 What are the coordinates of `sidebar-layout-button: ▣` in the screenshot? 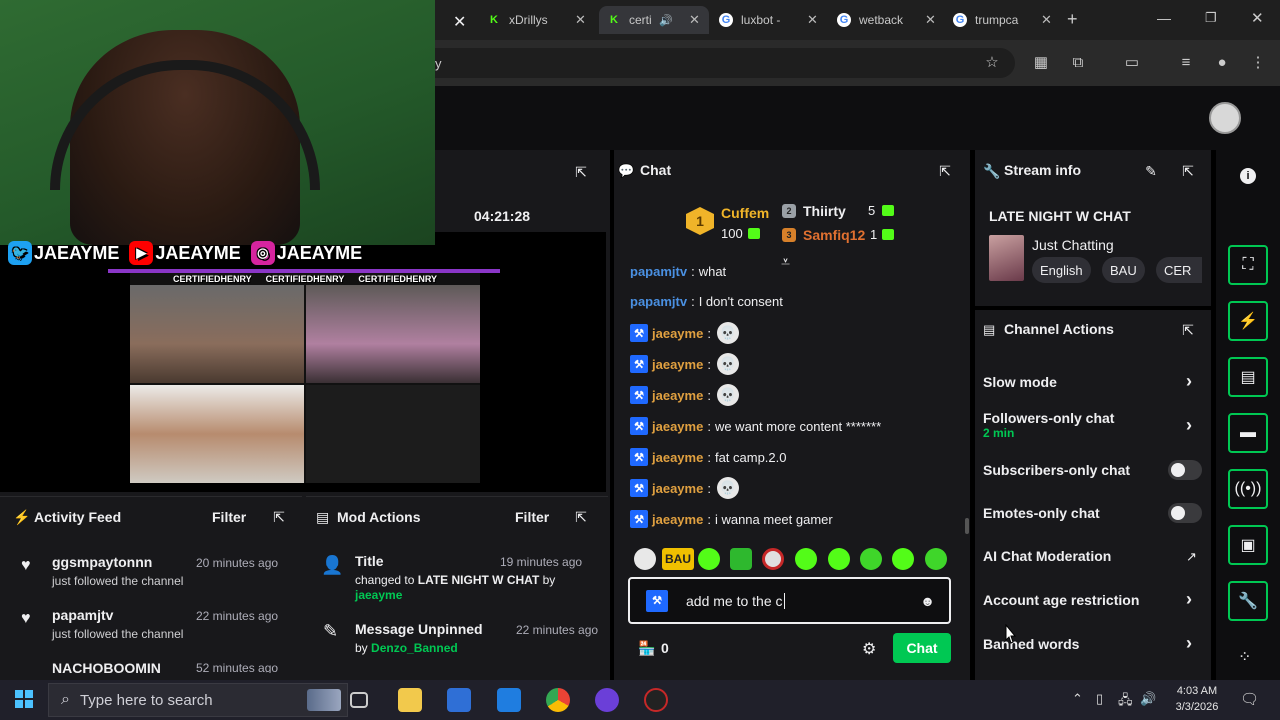 It's located at (1248, 545).